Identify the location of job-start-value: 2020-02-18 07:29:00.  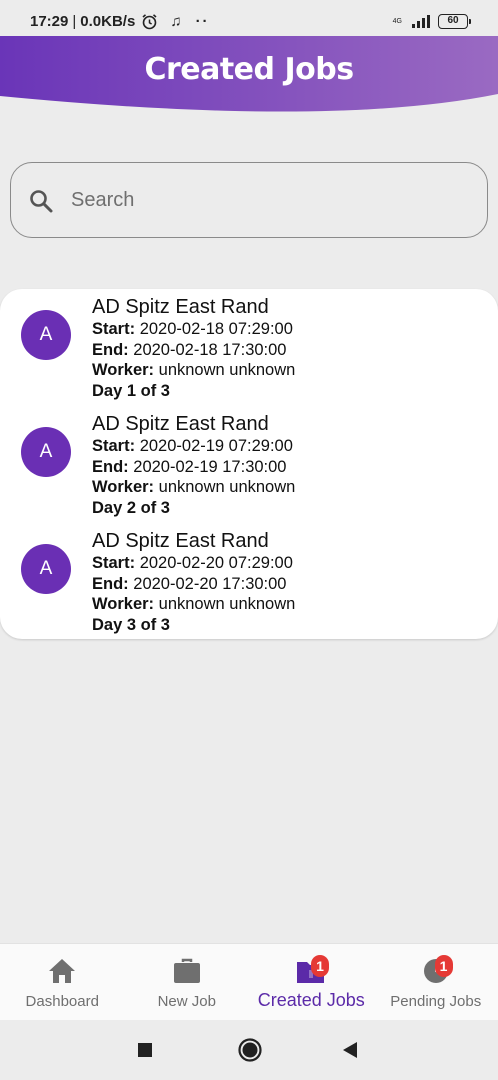
(216, 329).